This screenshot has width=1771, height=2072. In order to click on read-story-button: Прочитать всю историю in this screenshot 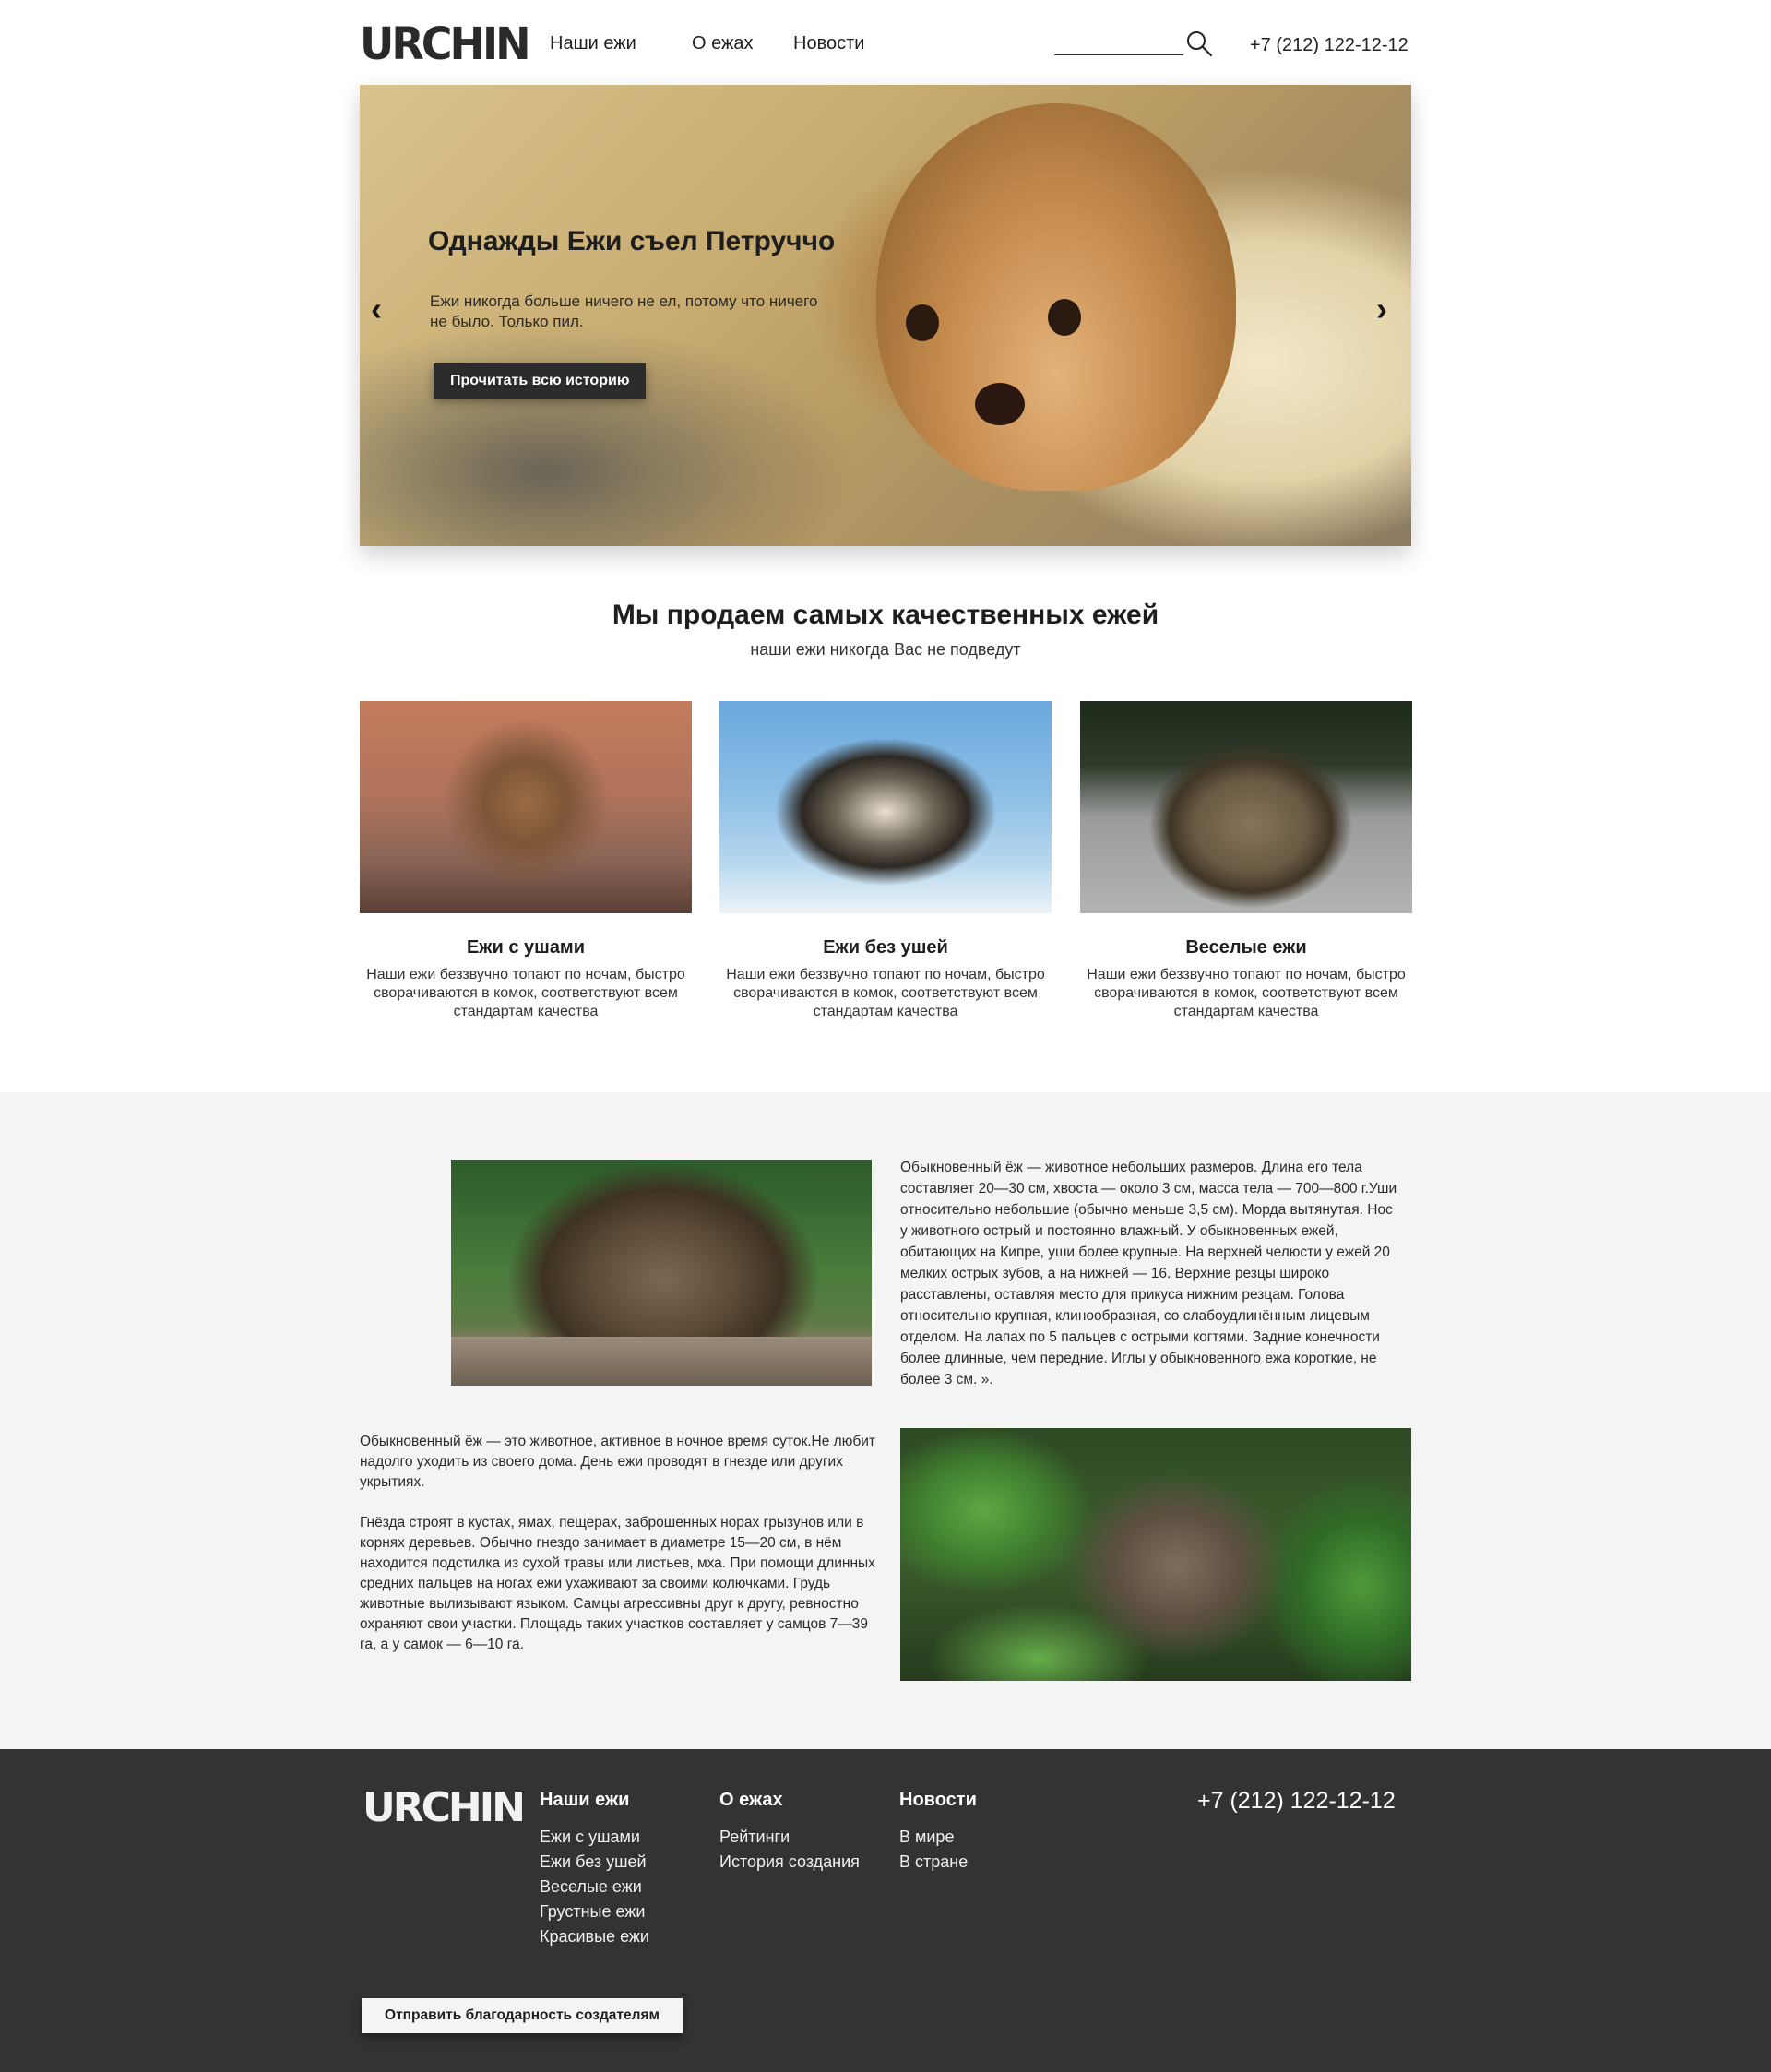, I will do `click(540, 381)`.